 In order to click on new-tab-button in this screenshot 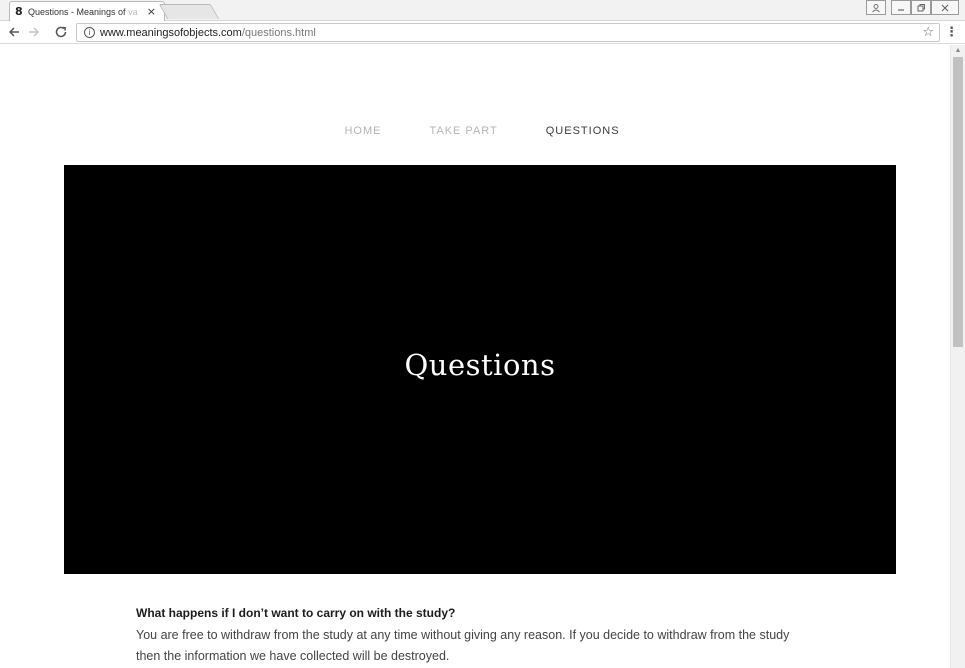, I will do `click(189, 11)`.